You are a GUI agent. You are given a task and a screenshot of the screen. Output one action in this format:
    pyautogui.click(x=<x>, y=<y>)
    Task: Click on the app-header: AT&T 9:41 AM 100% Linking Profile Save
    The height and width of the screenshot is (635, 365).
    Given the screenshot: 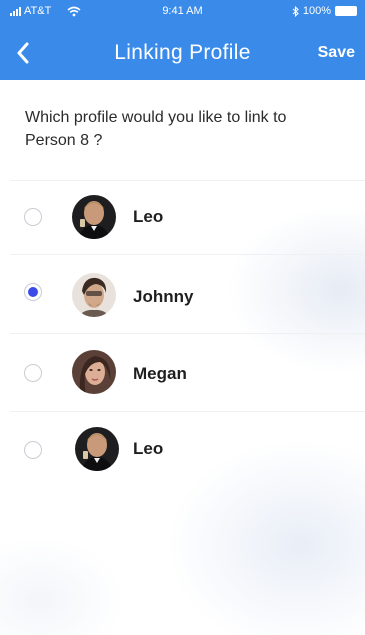 What is the action you would take?
    pyautogui.click(x=182, y=40)
    